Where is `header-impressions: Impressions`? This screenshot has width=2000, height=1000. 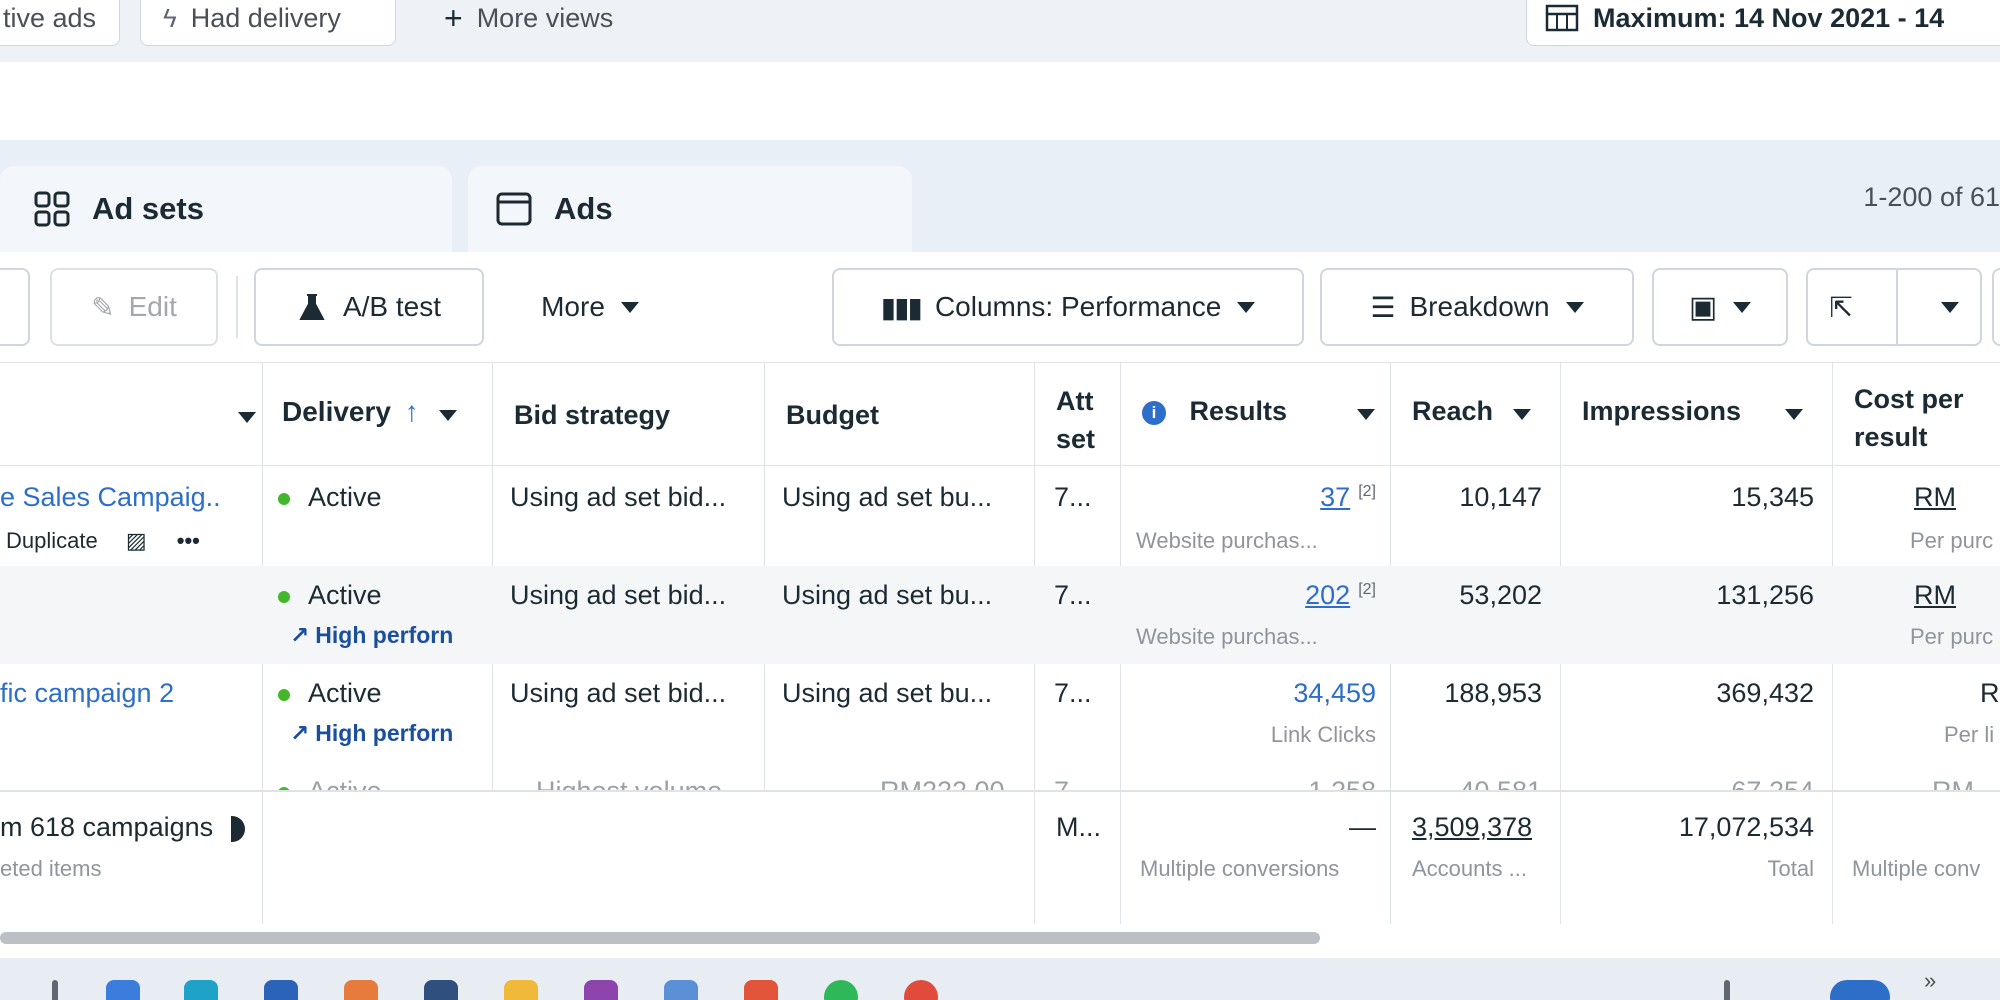
header-impressions: Impressions is located at coordinates (1692, 411).